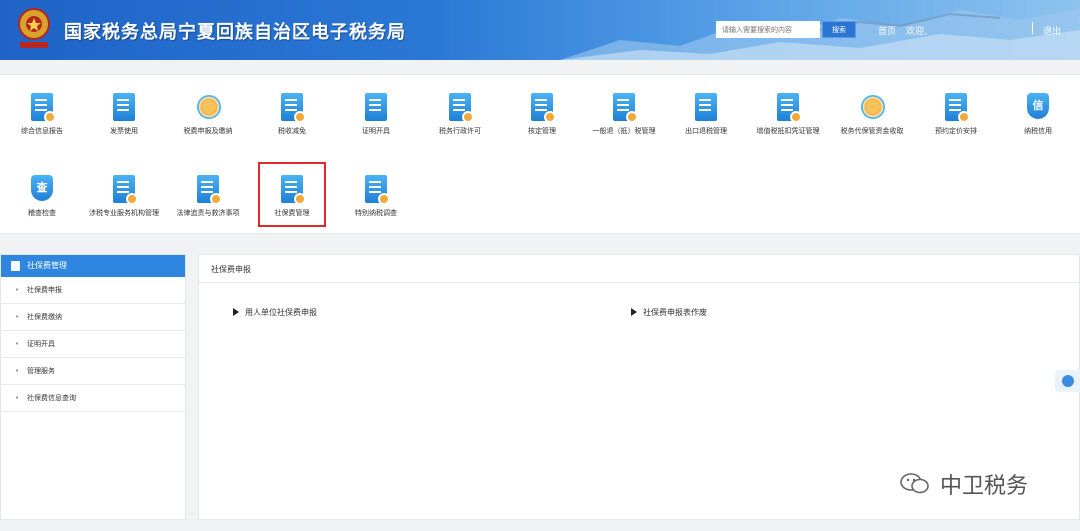  I want to click on great-wall-banner, so click(820, 34).